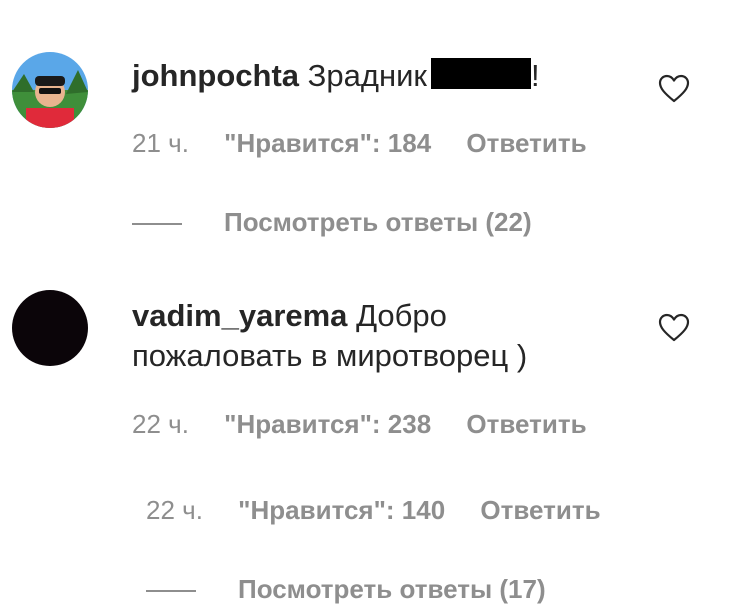 Image resolution: width=730 pixels, height=605 pixels. I want to click on comment-meta: 21 ч. "Нравится": 184 Ответить, so click(373, 143).